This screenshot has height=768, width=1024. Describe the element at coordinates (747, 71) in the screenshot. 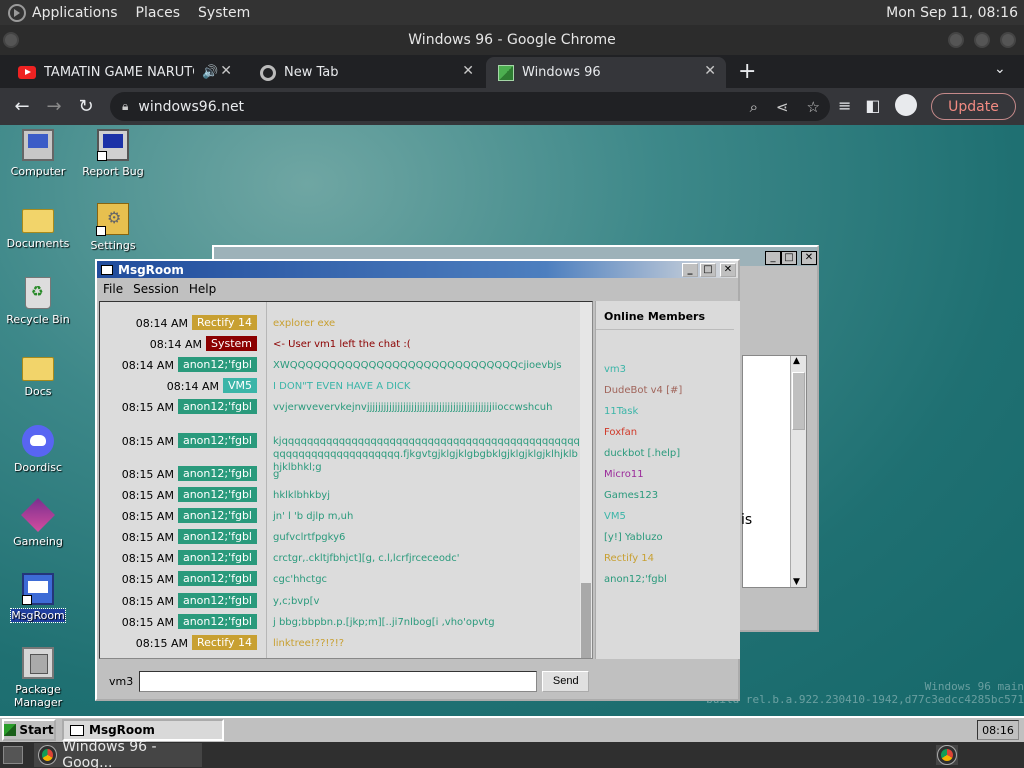

I see `new-tab-button: +` at that location.